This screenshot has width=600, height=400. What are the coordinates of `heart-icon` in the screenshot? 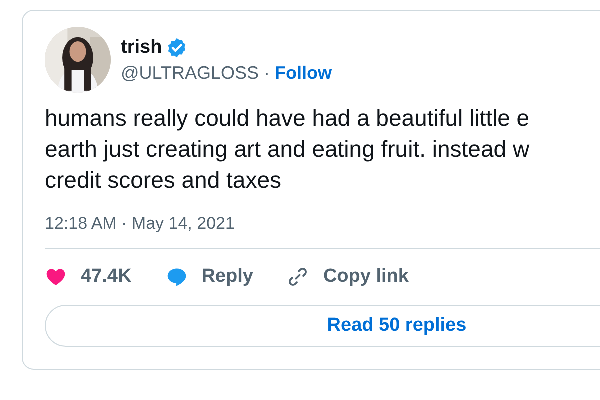 It's located at (56, 277).